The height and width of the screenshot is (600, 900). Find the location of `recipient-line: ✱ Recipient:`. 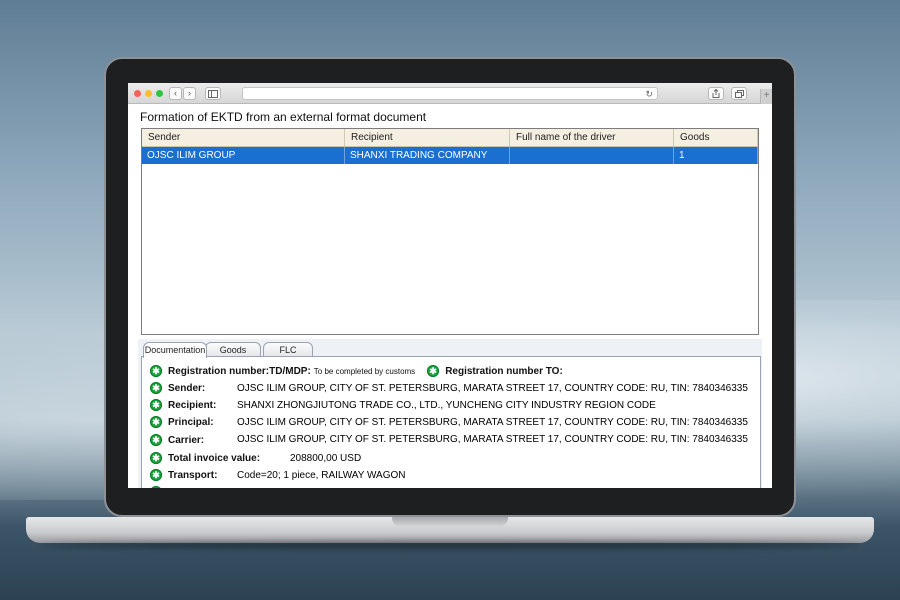

recipient-line: ✱ Recipient: is located at coordinates (183, 405).